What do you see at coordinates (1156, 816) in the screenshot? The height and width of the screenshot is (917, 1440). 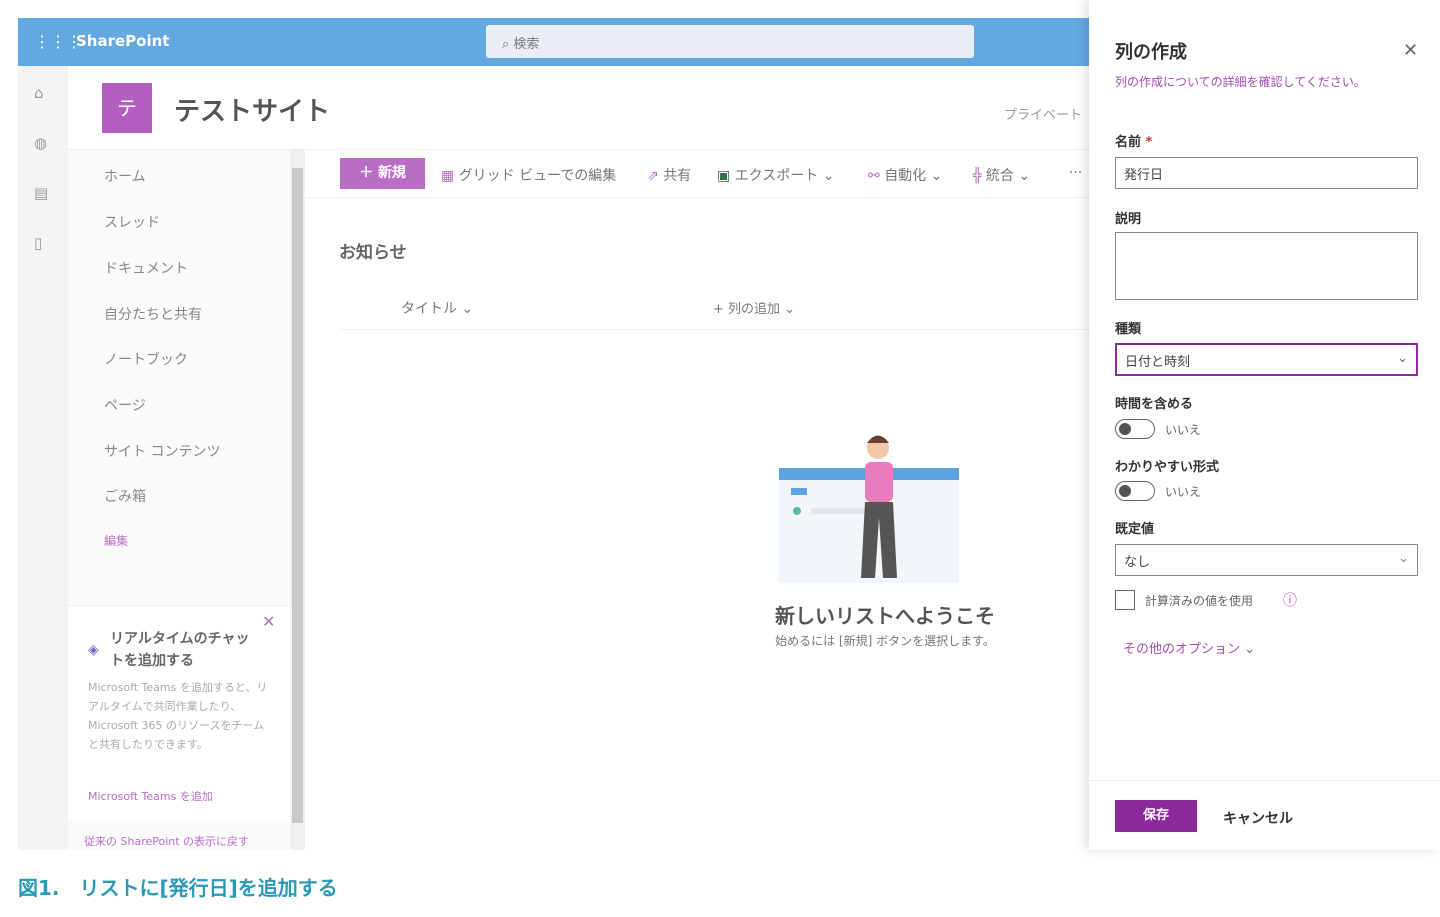 I see `save-button: 保存` at bounding box center [1156, 816].